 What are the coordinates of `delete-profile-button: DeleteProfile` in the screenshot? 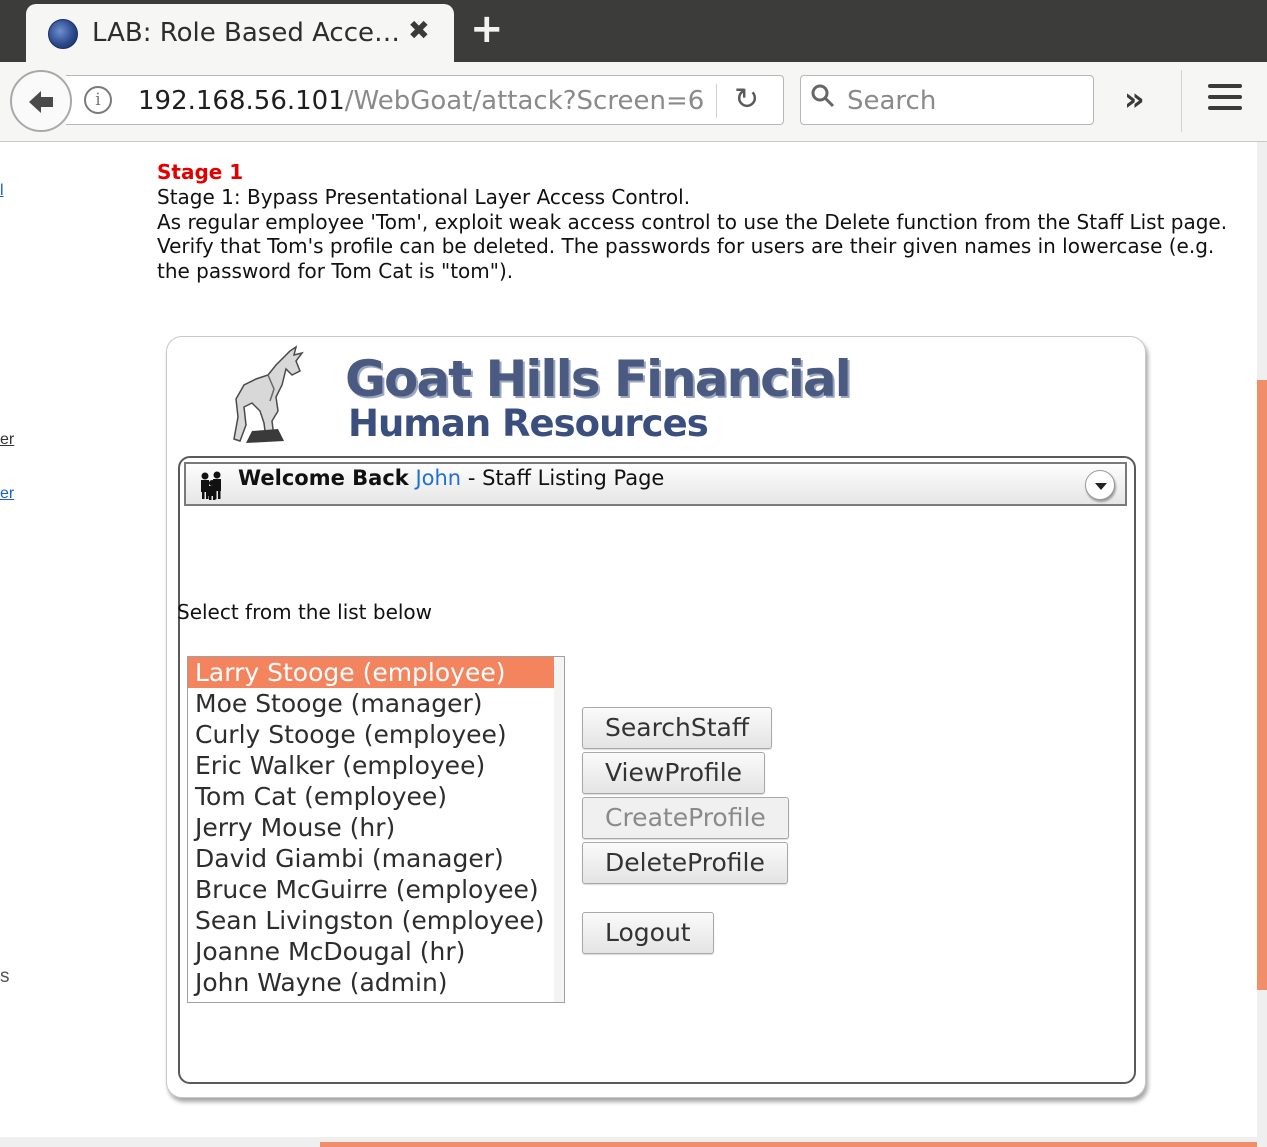 It's located at (685, 863).